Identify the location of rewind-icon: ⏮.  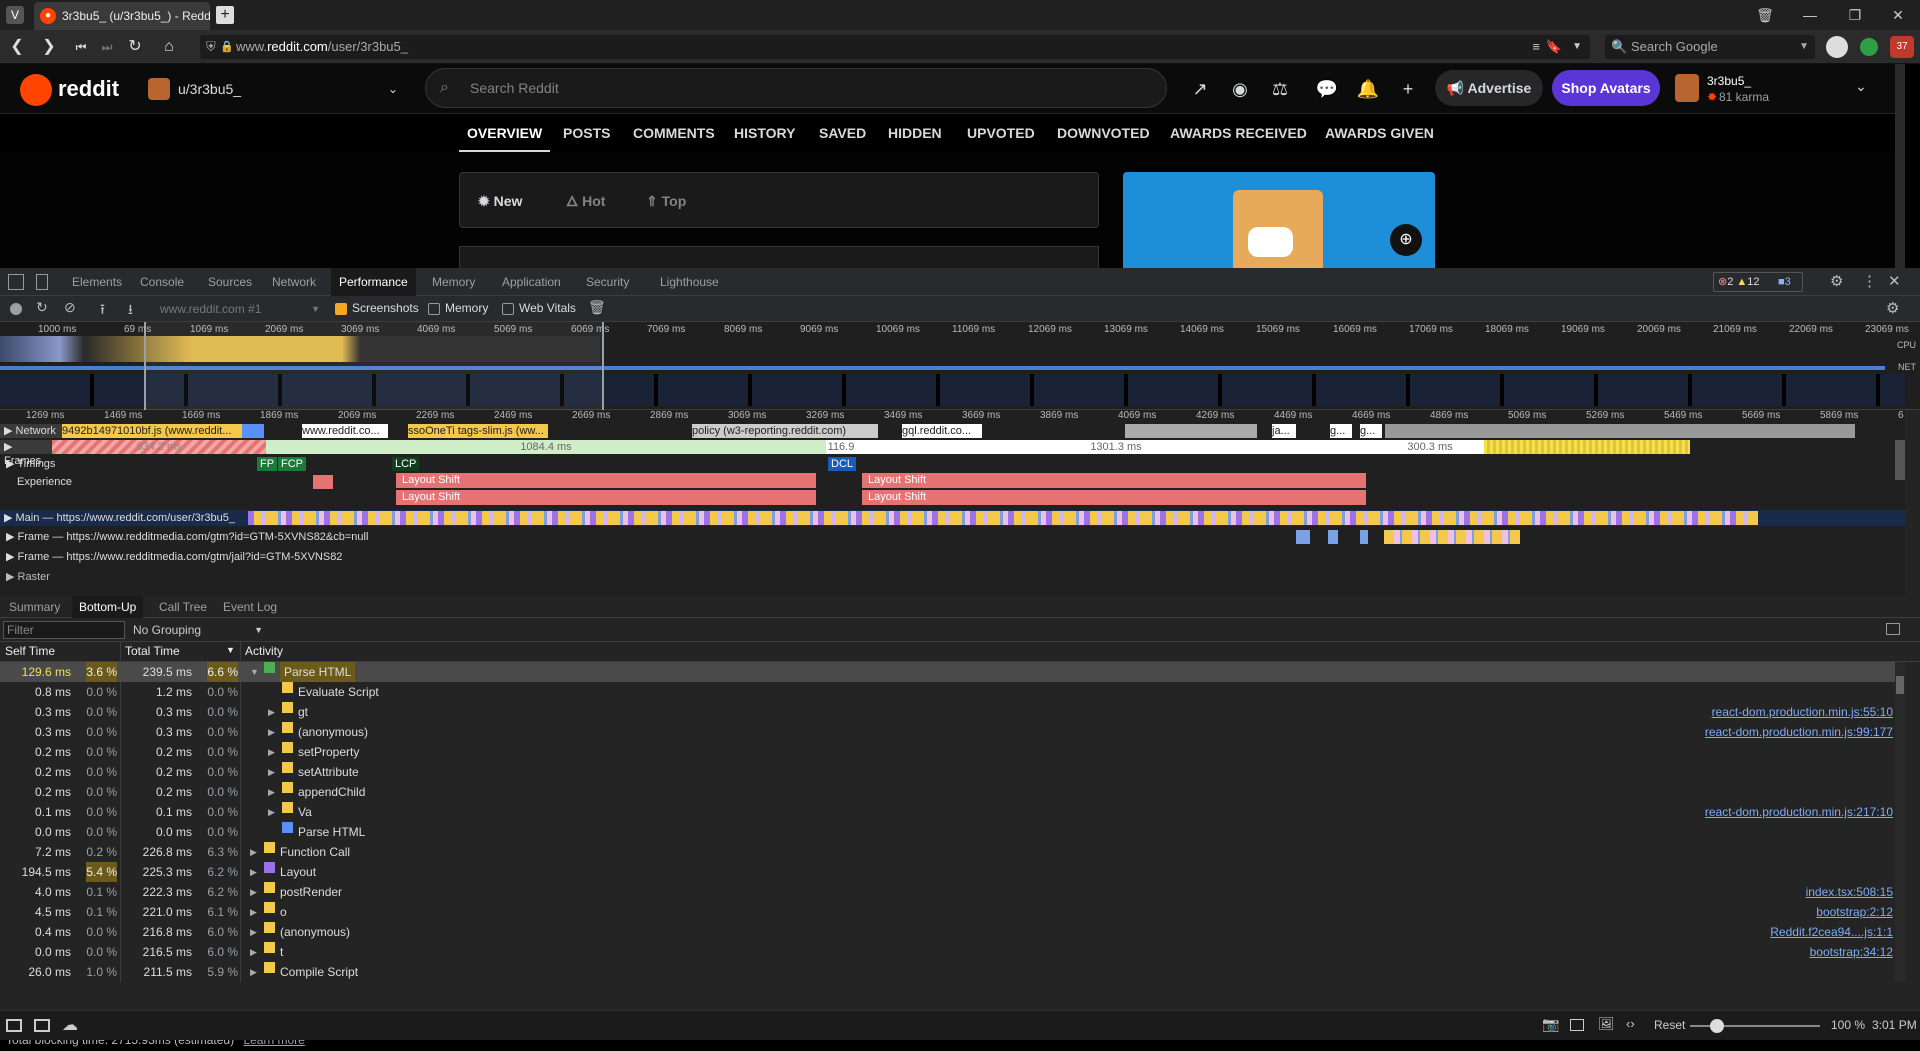
(81, 47).